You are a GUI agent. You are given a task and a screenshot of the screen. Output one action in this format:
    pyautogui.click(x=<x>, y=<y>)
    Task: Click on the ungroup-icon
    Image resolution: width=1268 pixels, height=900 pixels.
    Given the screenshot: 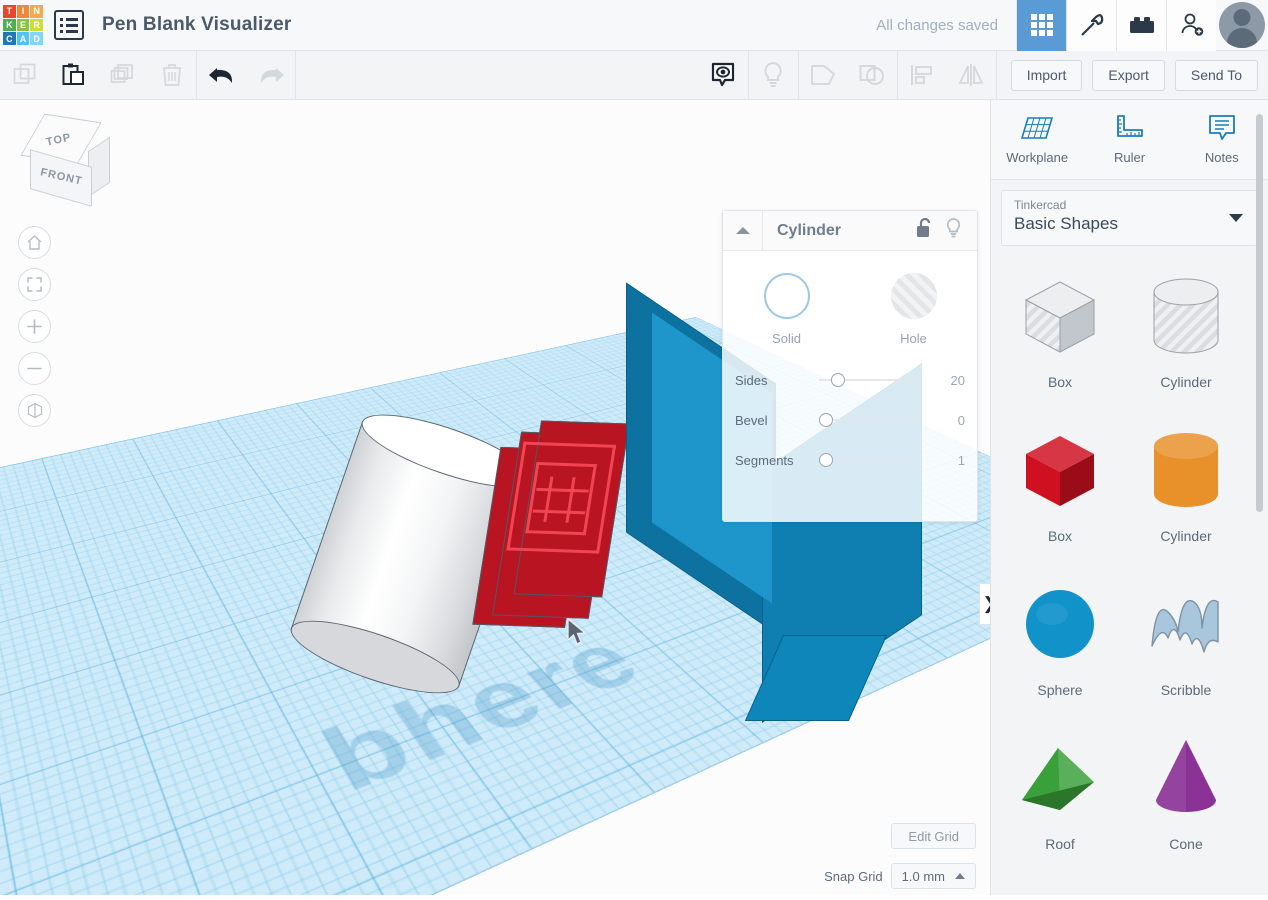 What is the action you would take?
    pyautogui.click(x=872, y=75)
    